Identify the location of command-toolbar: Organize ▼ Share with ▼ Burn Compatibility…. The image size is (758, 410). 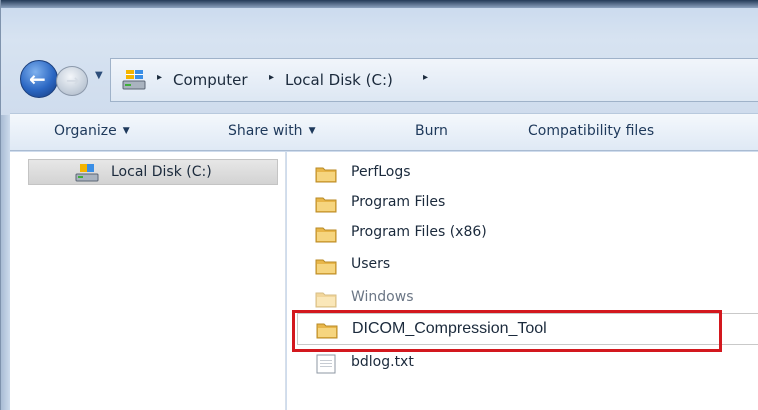
(384, 132).